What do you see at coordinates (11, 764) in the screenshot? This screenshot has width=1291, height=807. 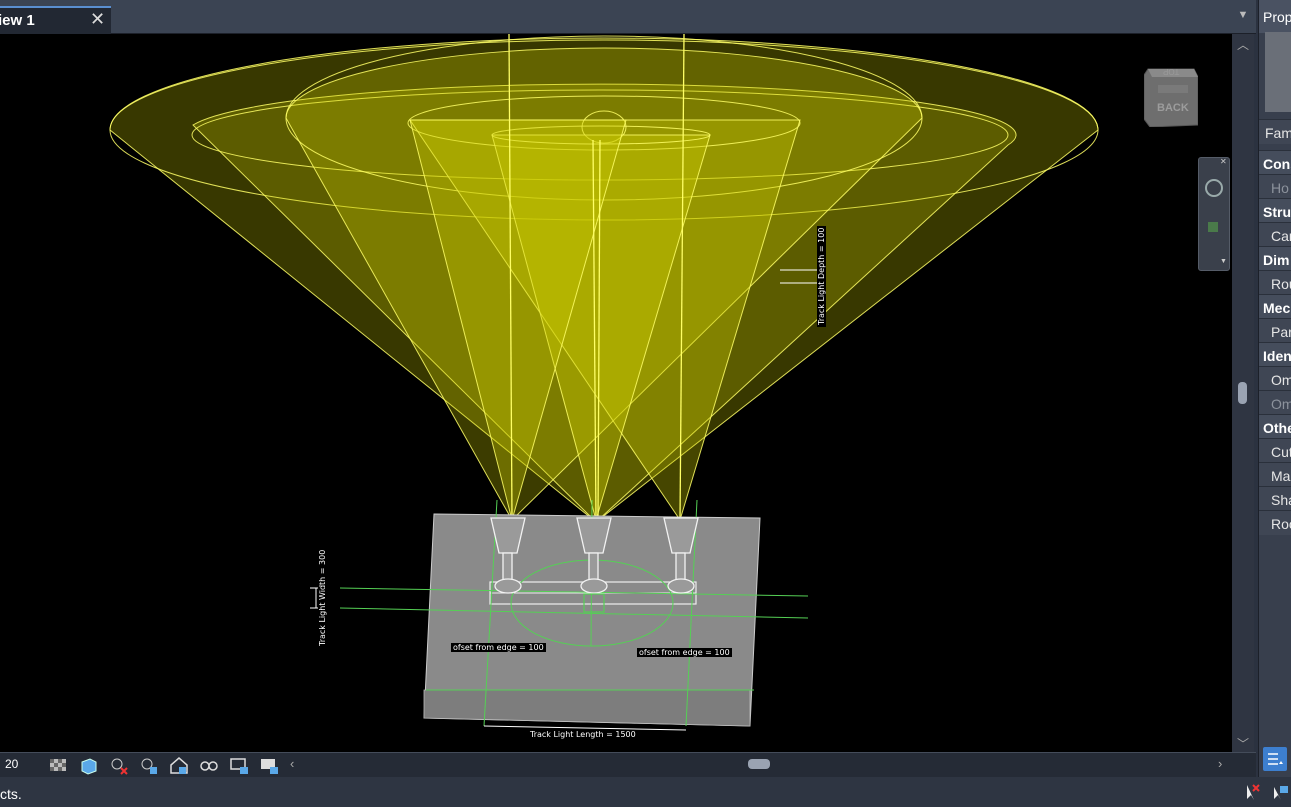 I see `view-scale: 20` at bounding box center [11, 764].